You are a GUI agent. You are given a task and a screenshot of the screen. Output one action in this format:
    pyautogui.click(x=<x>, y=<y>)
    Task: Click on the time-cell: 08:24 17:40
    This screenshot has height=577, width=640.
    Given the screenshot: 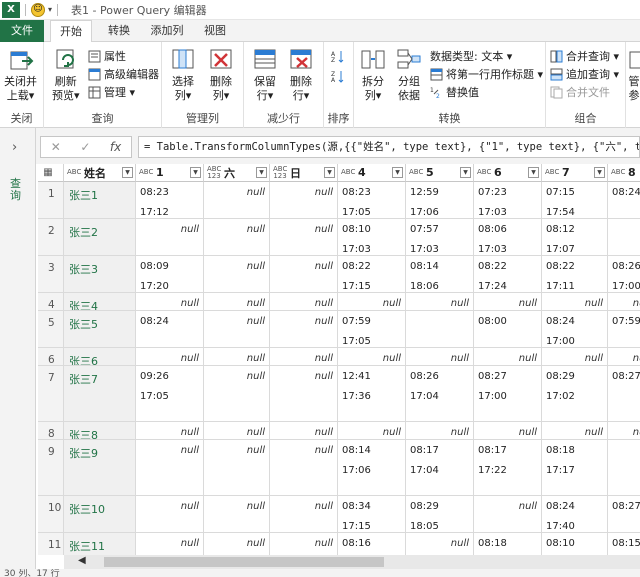 What is the action you would take?
    pyautogui.click(x=575, y=514)
    